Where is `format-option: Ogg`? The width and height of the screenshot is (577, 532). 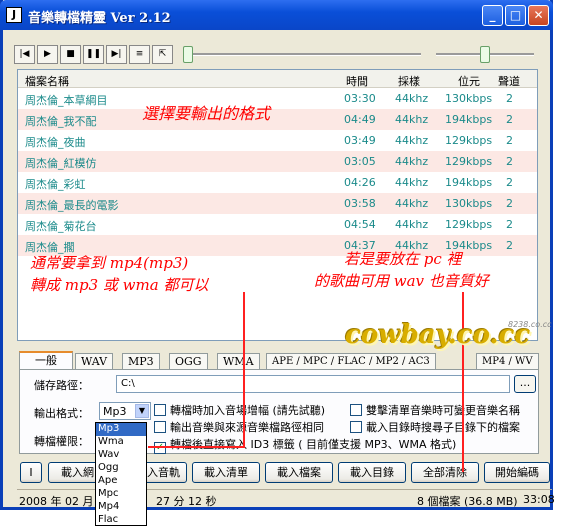 format-option: Ogg is located at coordinates (121, 468).